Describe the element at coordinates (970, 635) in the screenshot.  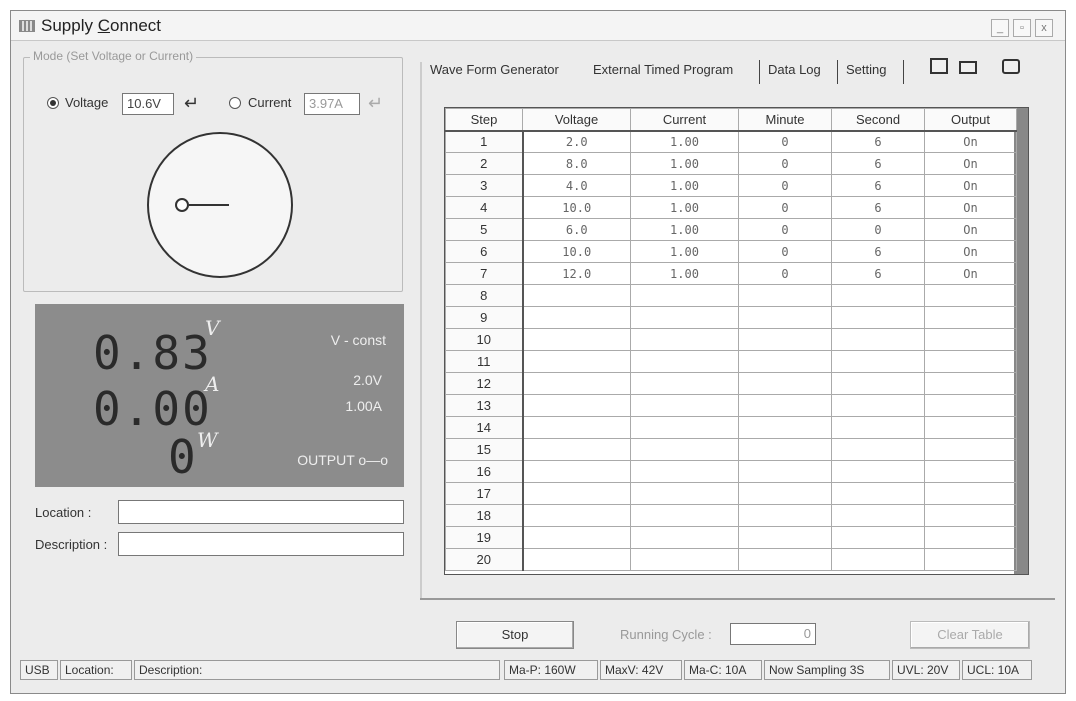
I see `clear-table-button: Clear Table` at that location.